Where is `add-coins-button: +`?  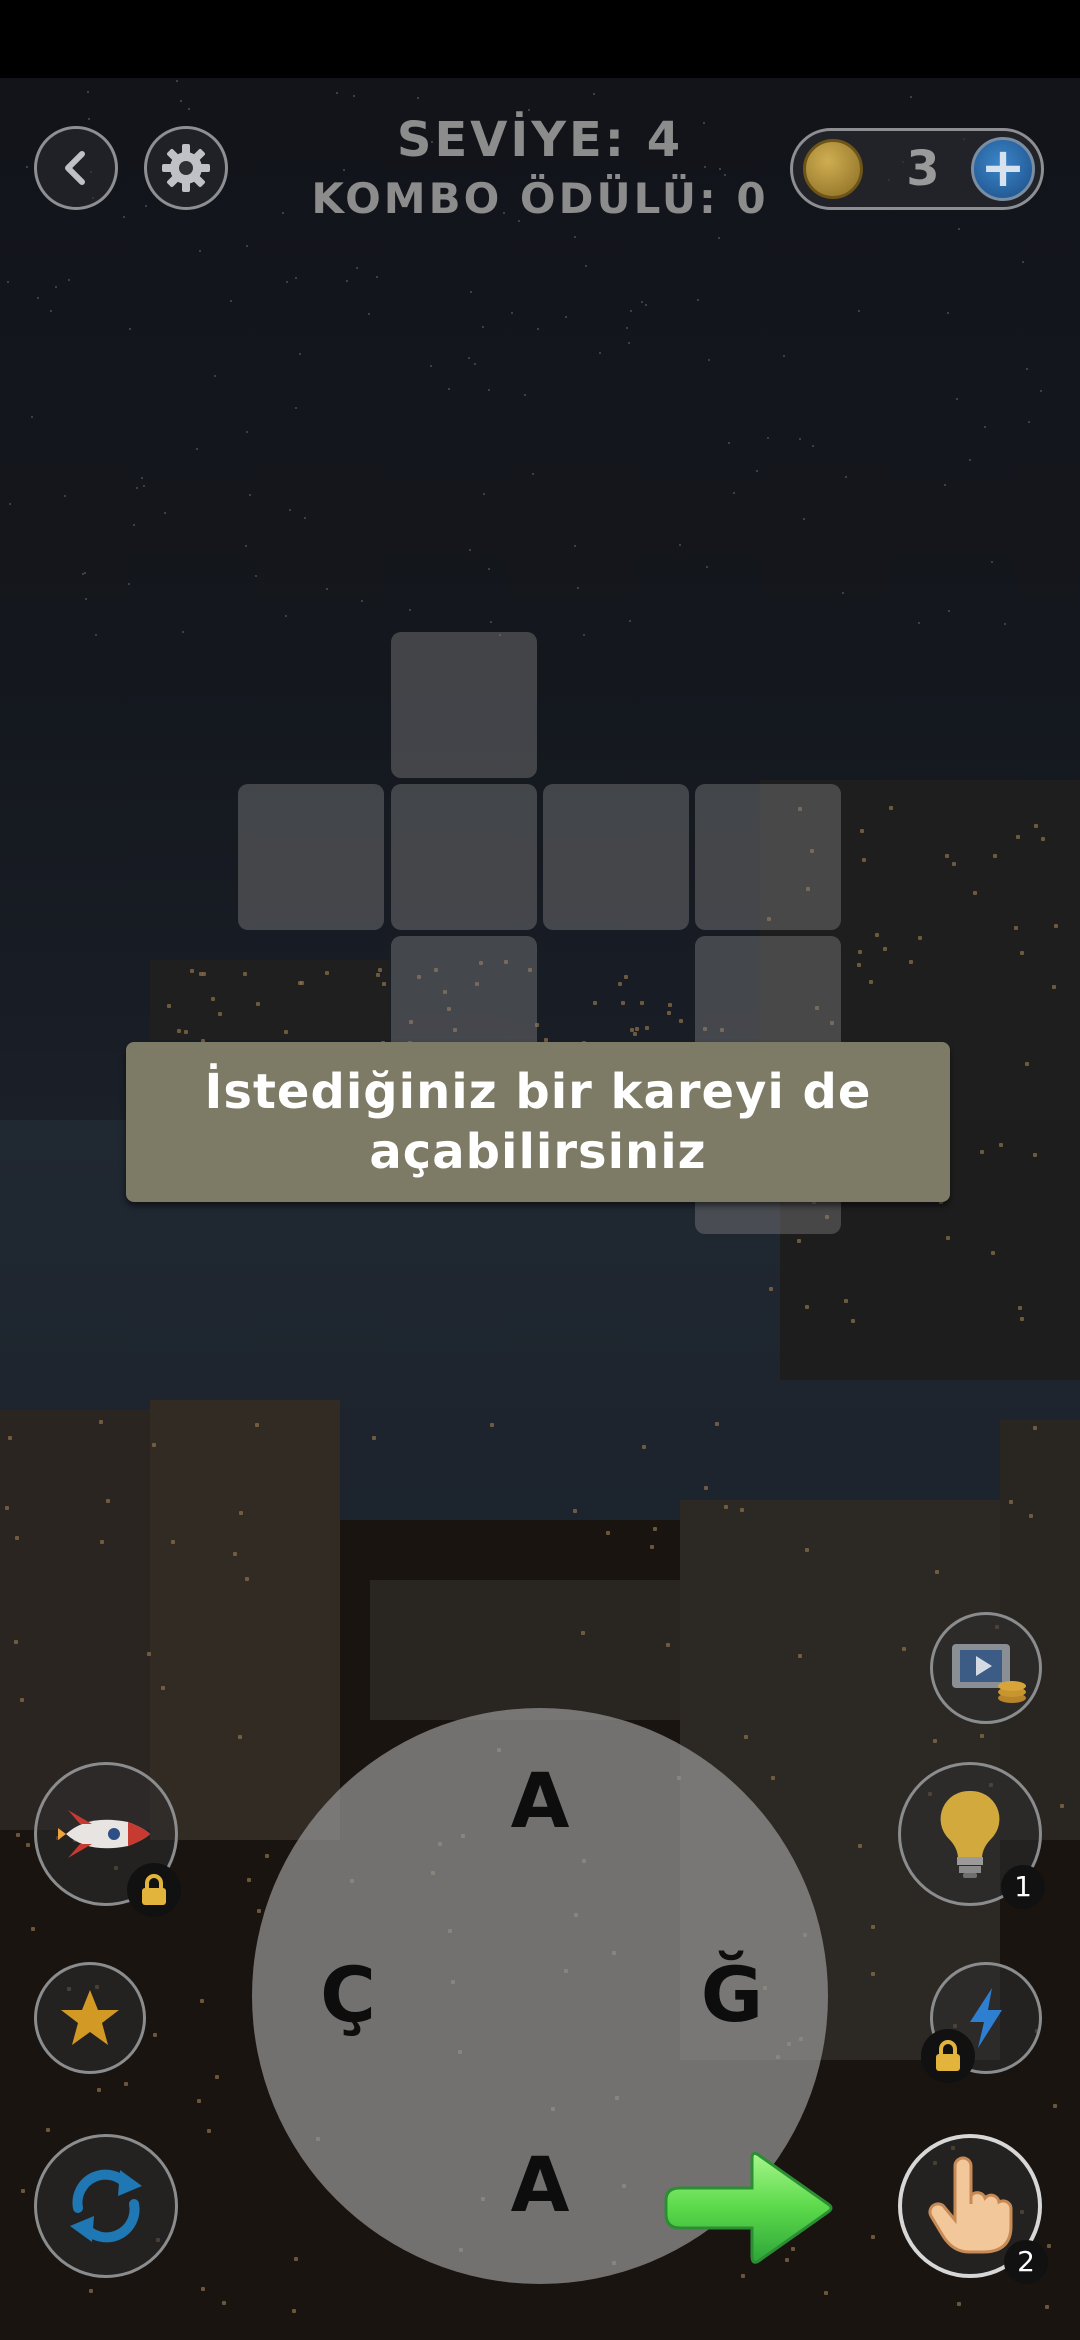 add-coins-button: + is located at coordinates (1003, 169).